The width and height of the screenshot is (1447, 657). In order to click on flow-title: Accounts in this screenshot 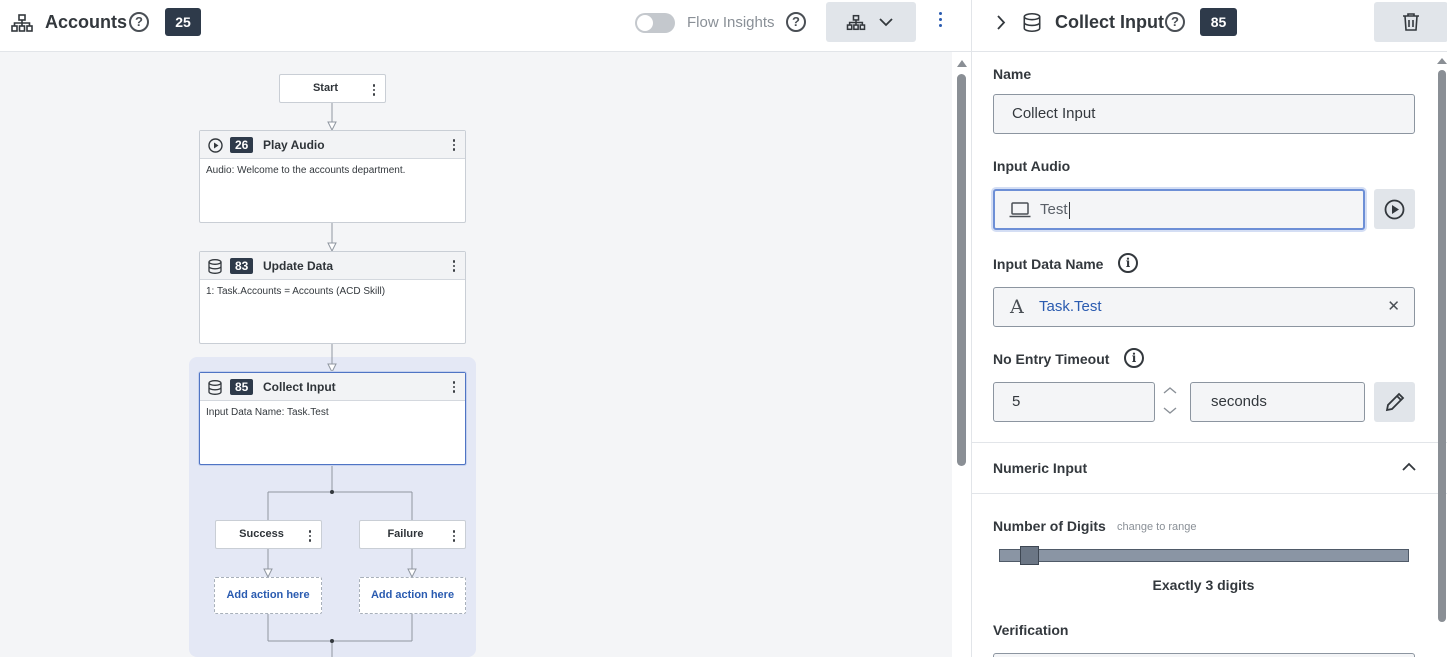, I will do `click(86, 22)`.